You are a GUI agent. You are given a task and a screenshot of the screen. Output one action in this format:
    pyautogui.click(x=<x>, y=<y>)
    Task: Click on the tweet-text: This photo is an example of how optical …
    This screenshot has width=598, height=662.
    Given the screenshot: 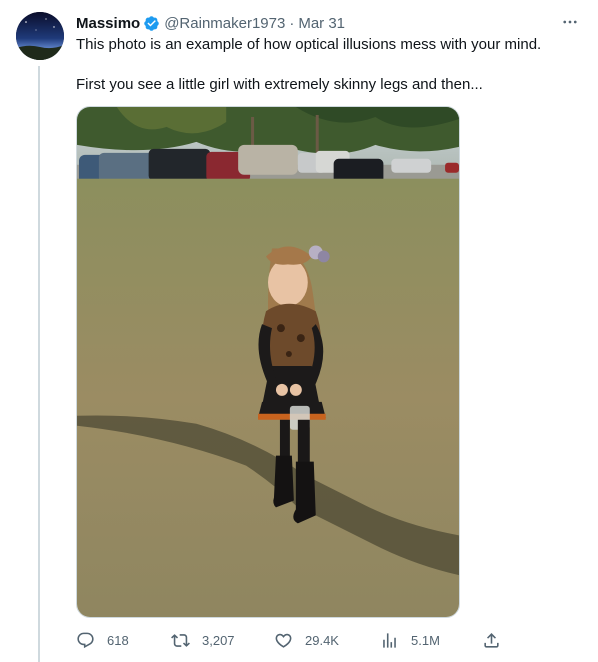 What is the action you would take?
    pyautogui.click(x=329, y=65)
    